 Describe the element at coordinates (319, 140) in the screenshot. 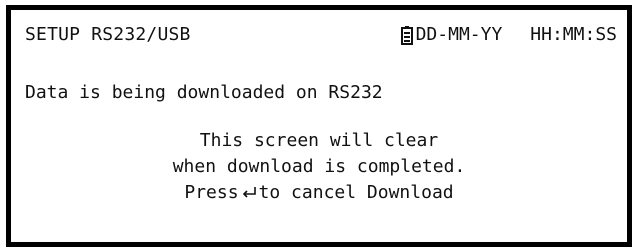

I see `info-line-1: This screen will clear` at that location.